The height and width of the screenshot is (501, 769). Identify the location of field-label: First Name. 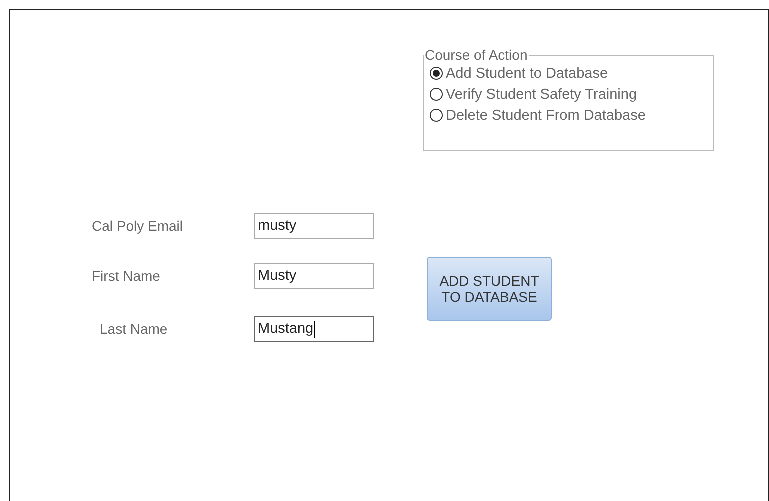
(127, 276).